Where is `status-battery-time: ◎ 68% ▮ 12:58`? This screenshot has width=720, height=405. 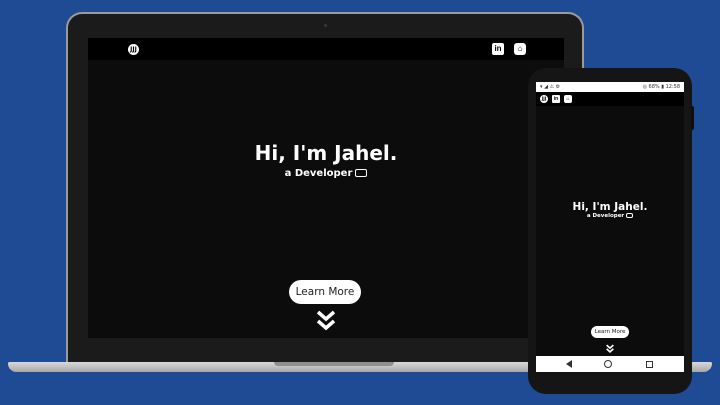
status-battery-time: ◎ 68% ▮ 12:58 is located at coordinates (661, 87).